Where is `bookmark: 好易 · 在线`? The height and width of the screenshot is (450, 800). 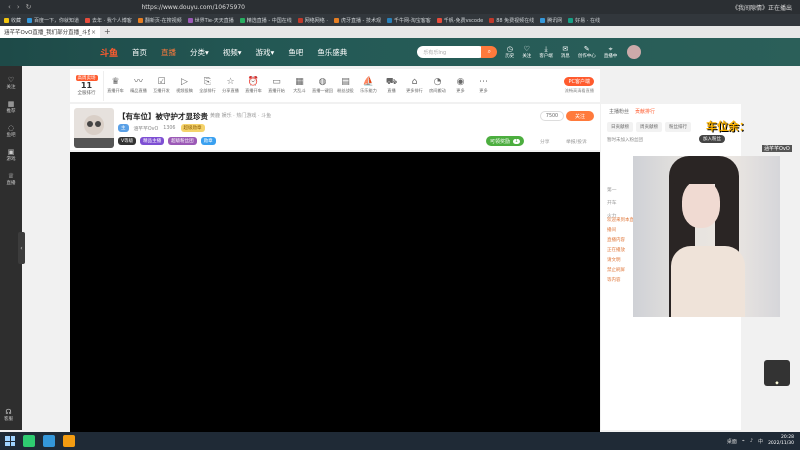
bookmark: 好易 · 在线 is located at coordinates (584, 20).